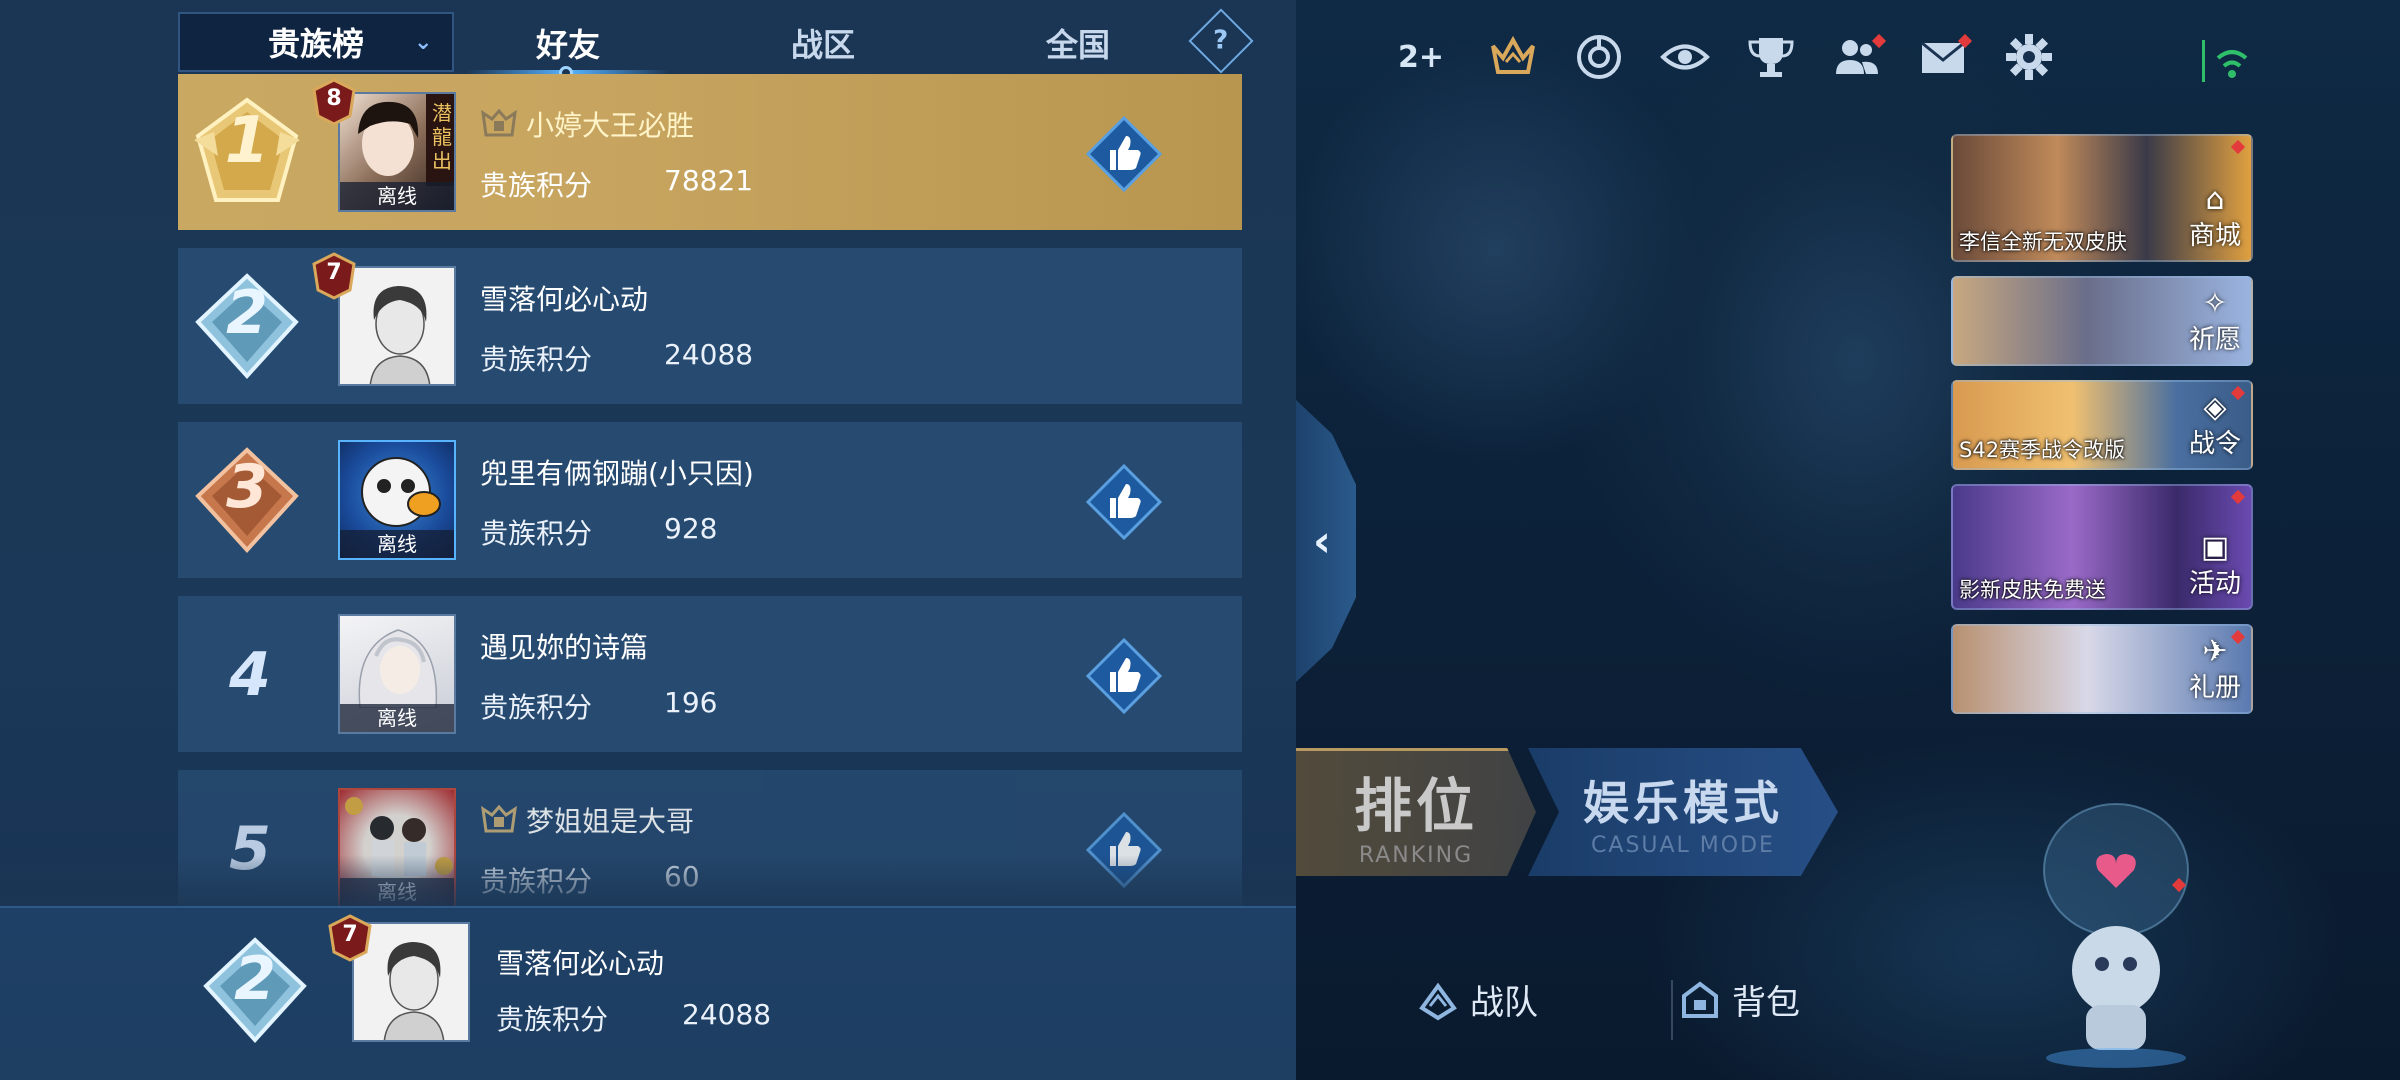 This screenshot has width=2400, height=1080. I want to click on shop-icon: ⌂, so click(2215, 199).